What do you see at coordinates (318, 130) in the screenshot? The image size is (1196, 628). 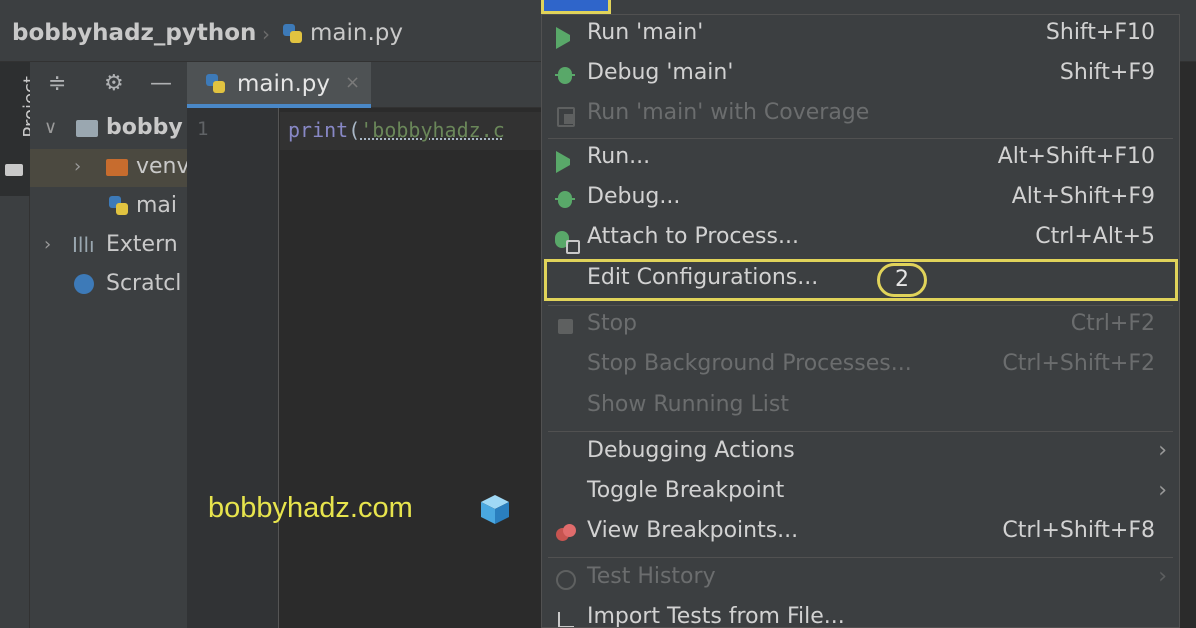 I see `code-function: print` at bounding box center [318, 130].